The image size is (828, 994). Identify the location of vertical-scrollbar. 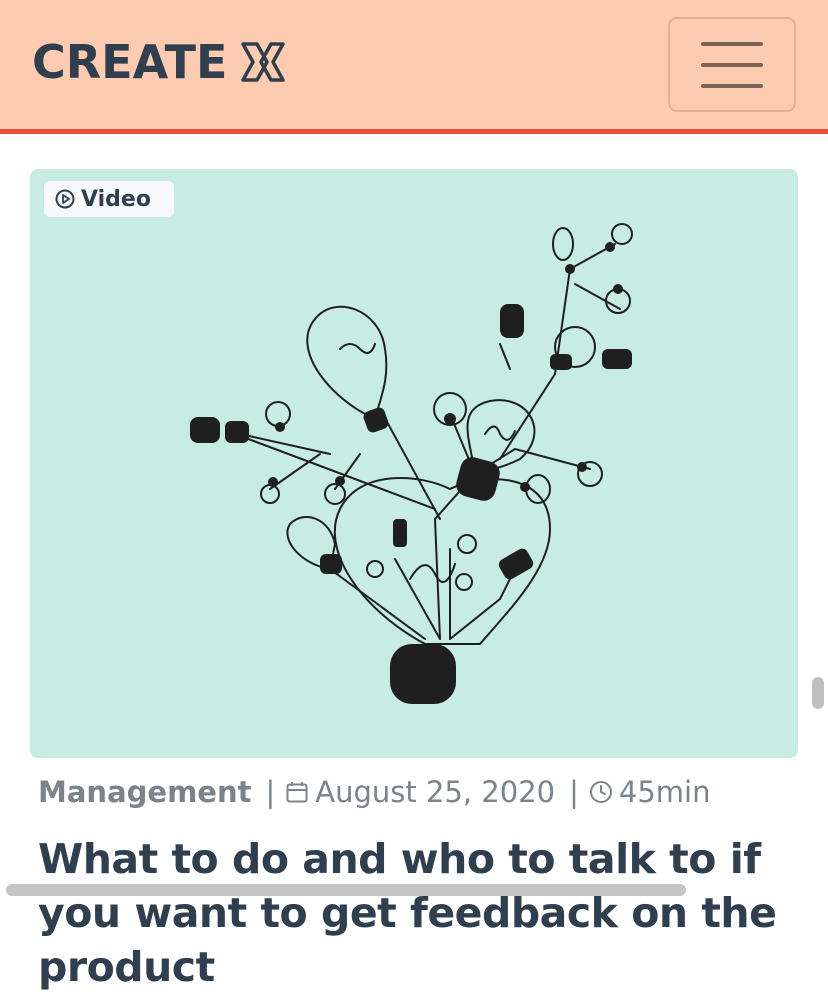
(818, 693).